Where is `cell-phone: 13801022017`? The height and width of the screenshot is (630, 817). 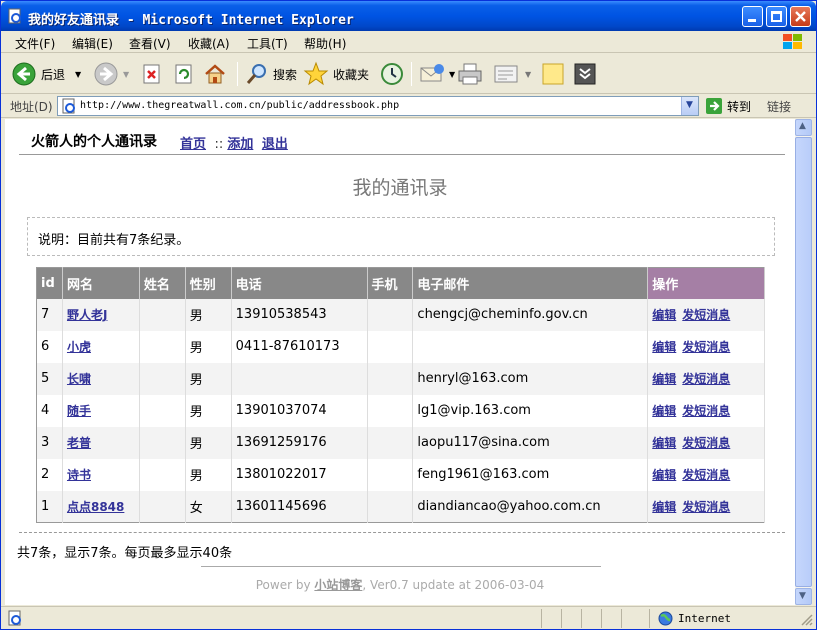
cell-phone: 13801022017 is located at coordinates (299, 474).